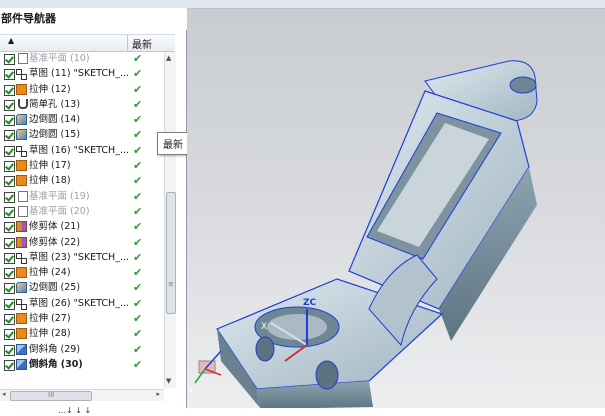  I want to click on feature-row: 拉伸 (28) ✔, so click(87, 333).